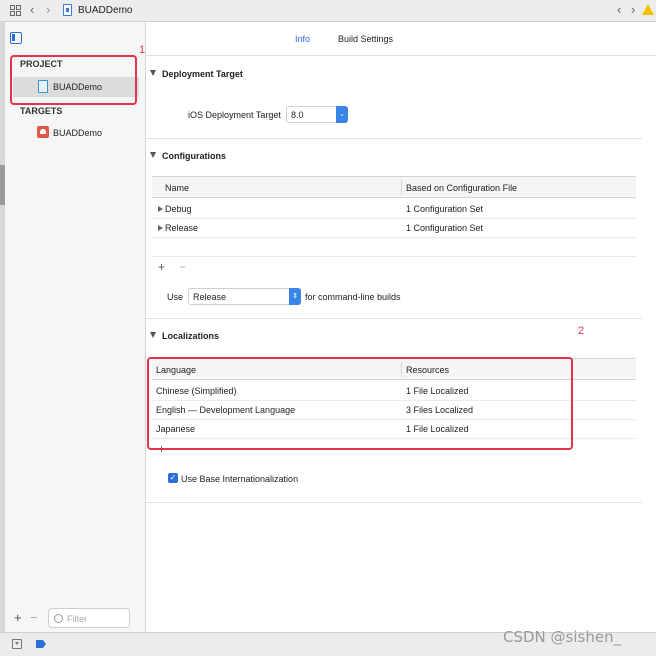 The width and height of the screenshot is (656, 656). Describe the element at coordinates (89, 618) in the screenshot. I see `sidebar-filter-field: Filter` at that location.